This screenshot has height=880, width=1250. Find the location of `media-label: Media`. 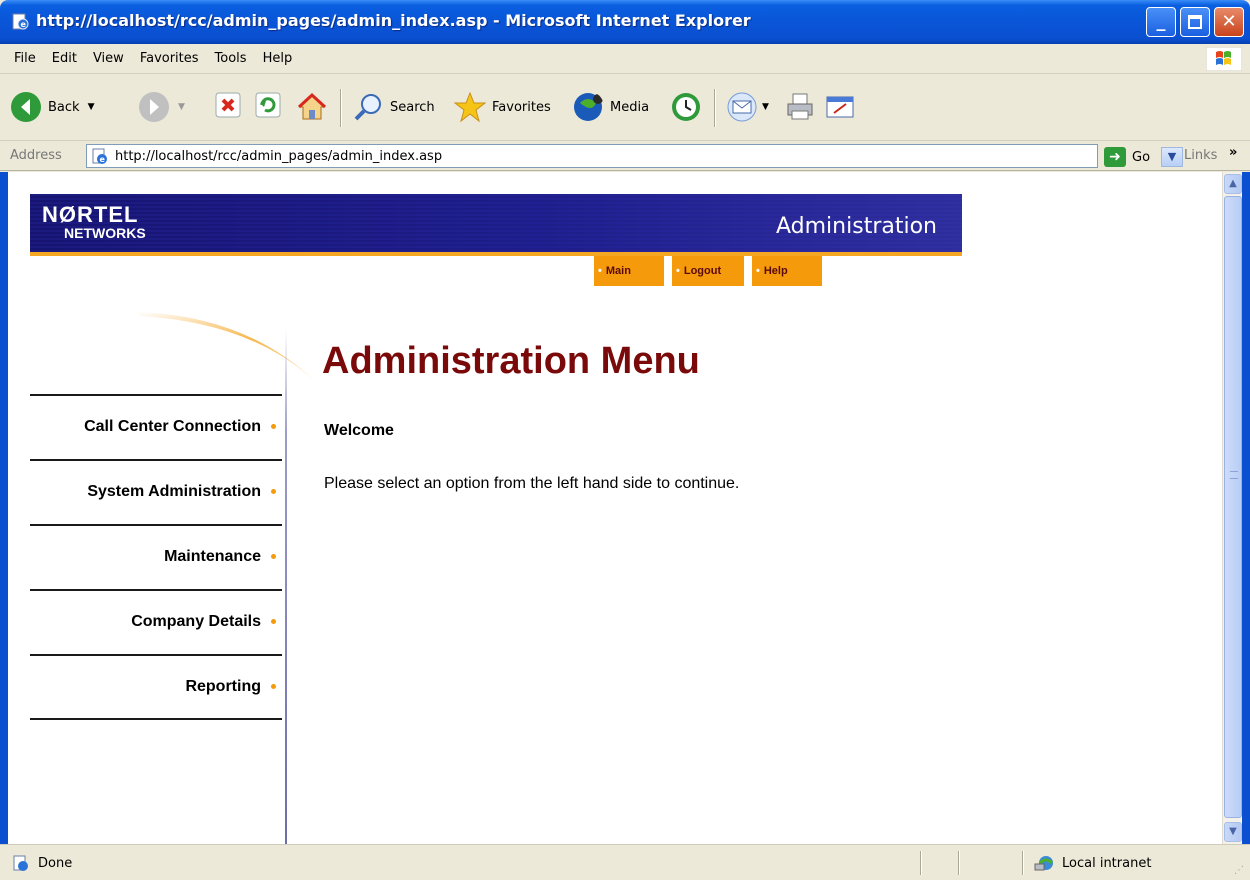

media-label: Media is located at coordinates (630, 107).